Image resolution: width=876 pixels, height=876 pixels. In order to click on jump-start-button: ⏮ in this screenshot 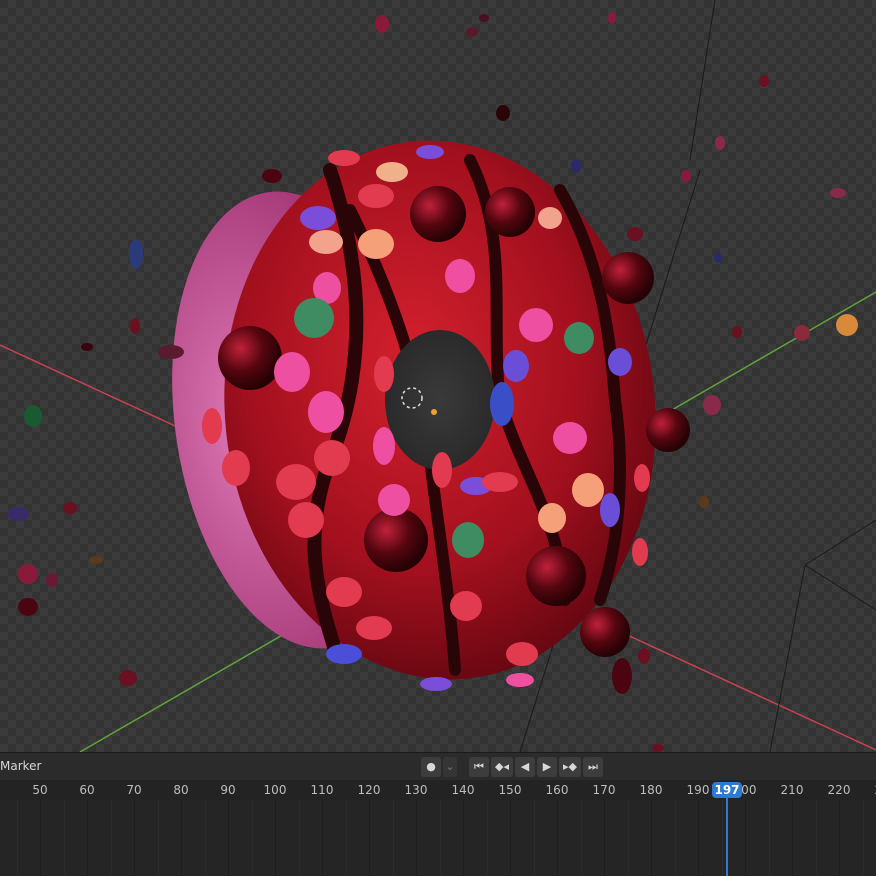, I will do `click(479, 767)`.